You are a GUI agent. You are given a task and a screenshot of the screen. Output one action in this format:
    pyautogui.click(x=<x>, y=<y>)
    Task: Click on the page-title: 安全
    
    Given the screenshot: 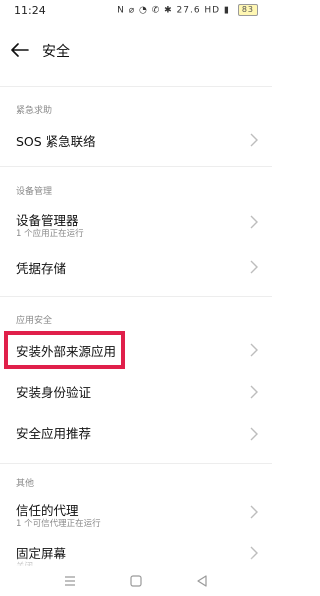 What is the action you would take?
    pyautogui.click(x=56, y=52)
    